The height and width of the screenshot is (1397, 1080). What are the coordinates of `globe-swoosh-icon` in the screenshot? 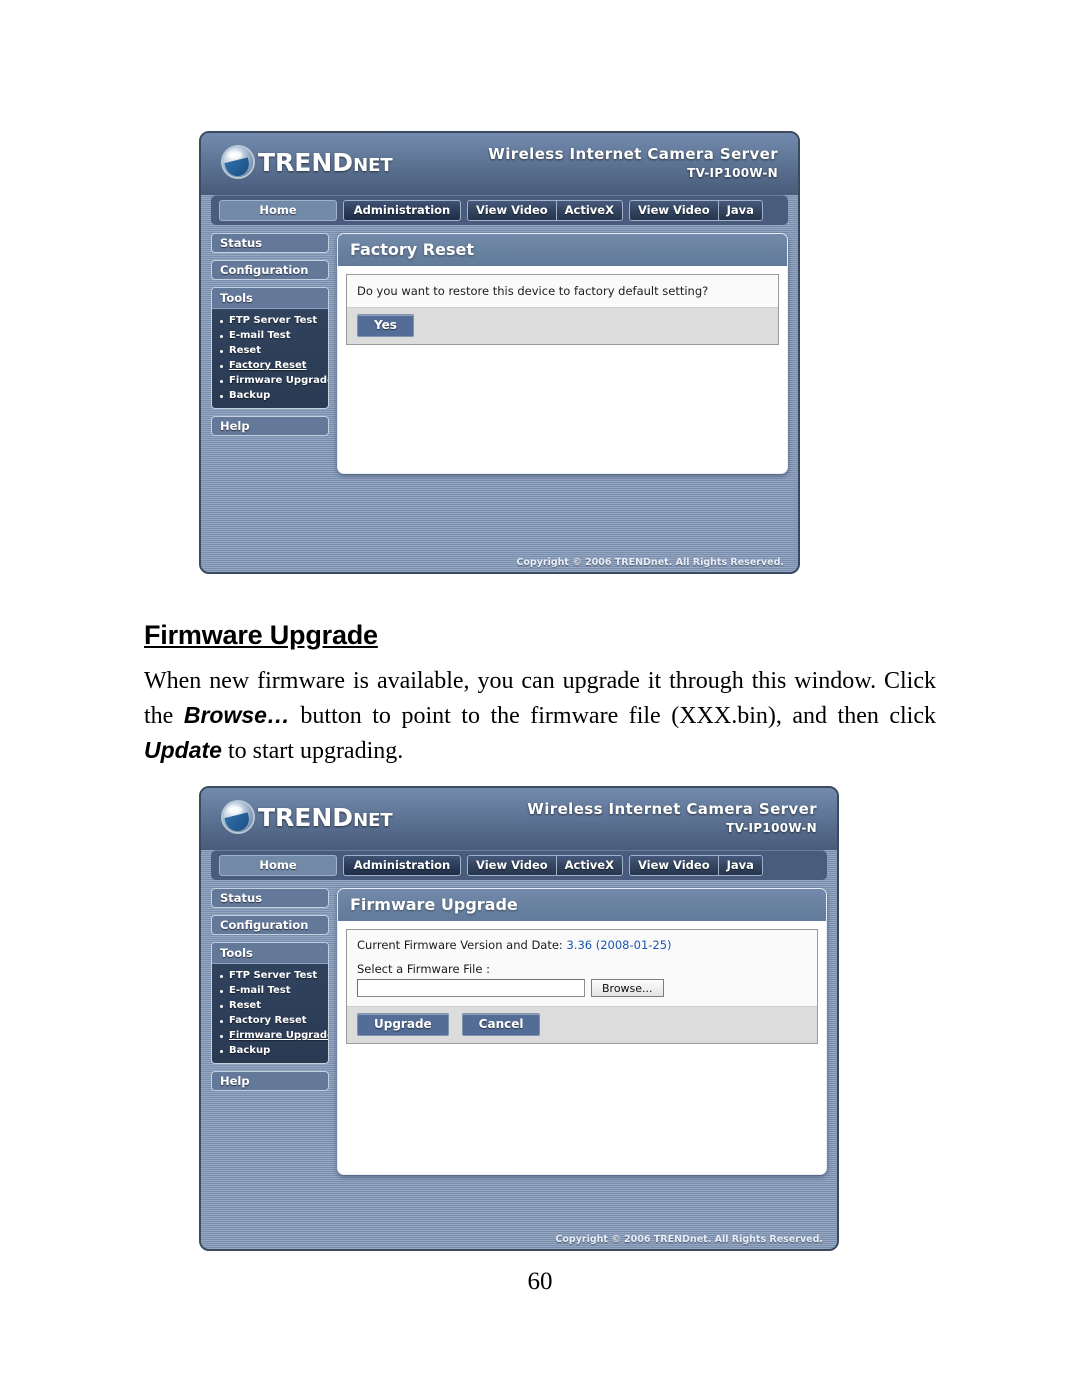 It's located at (238, 162).